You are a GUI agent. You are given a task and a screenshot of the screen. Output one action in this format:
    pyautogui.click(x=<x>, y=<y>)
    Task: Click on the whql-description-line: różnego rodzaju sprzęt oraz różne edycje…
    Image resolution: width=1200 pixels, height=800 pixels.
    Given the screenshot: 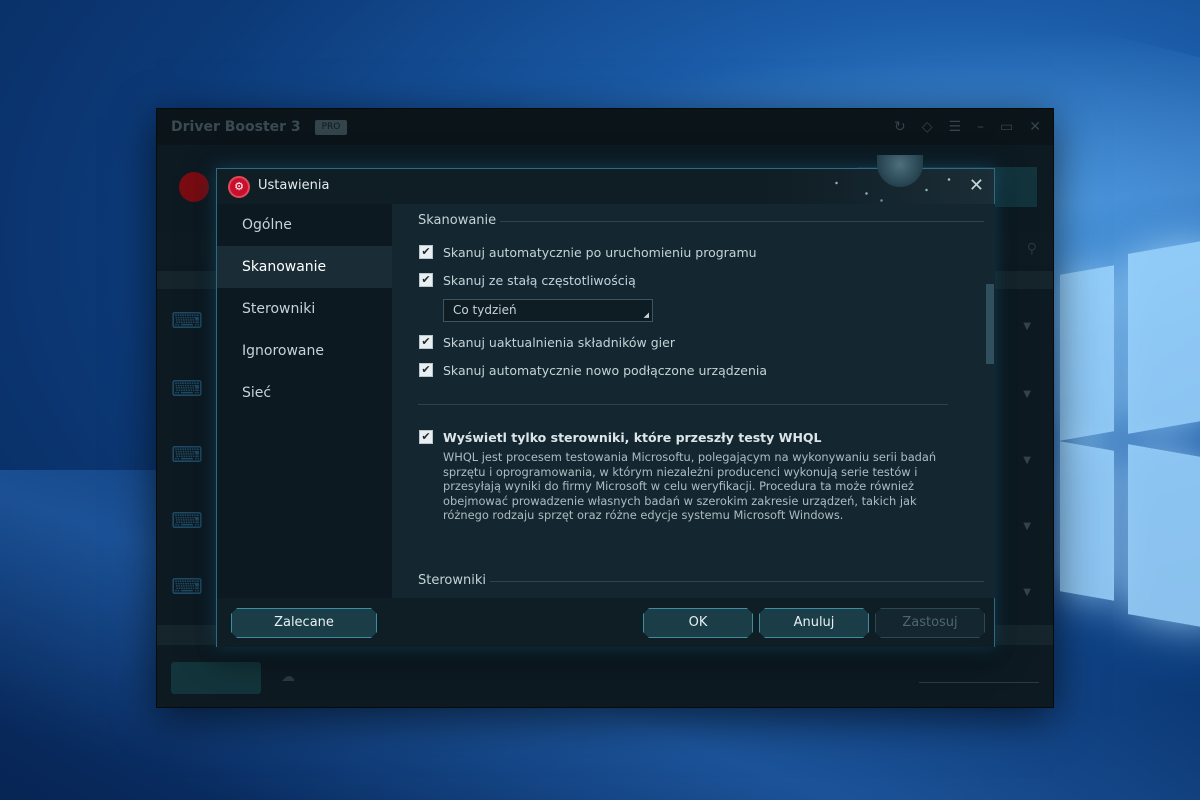 What is the action you would take?
    pyautogui.click(x=643, y=515)
    